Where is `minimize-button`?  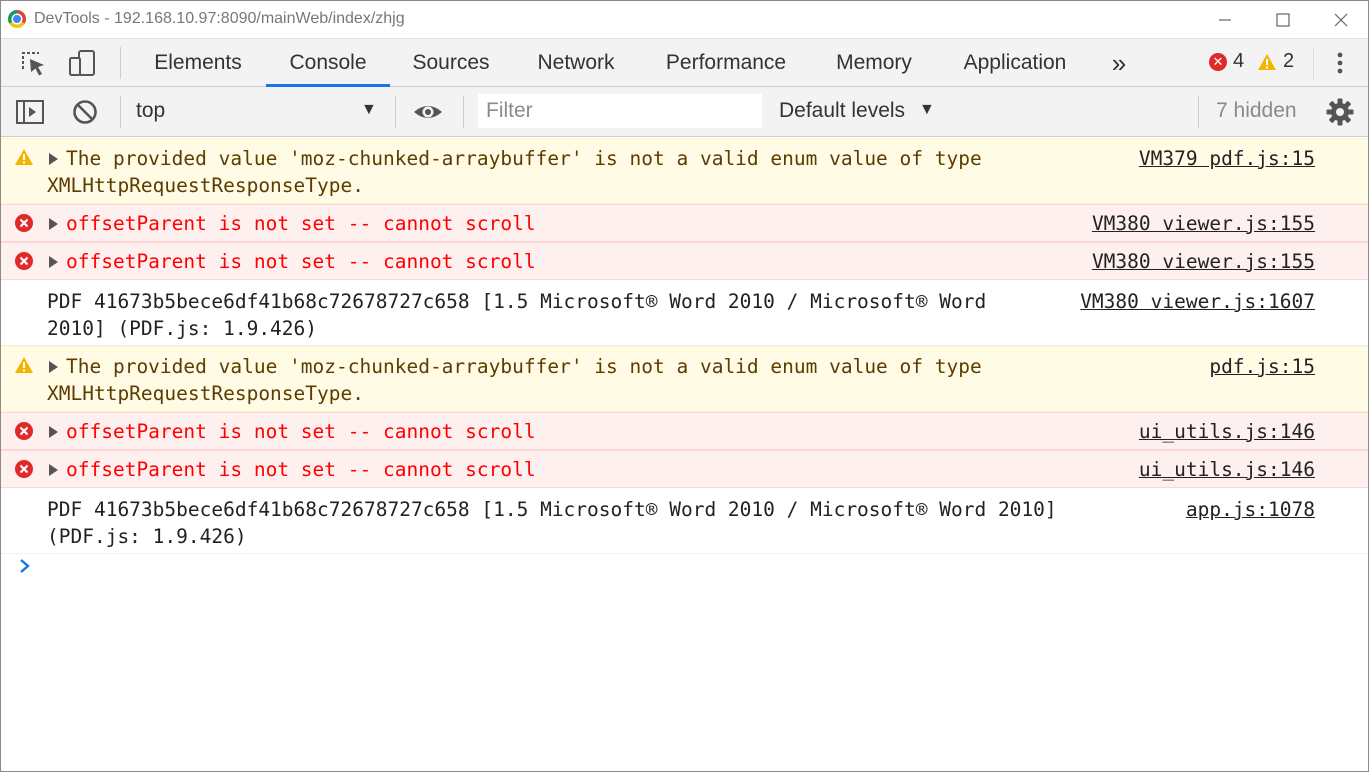 minimize-button is located at coordinates (1225, 19).